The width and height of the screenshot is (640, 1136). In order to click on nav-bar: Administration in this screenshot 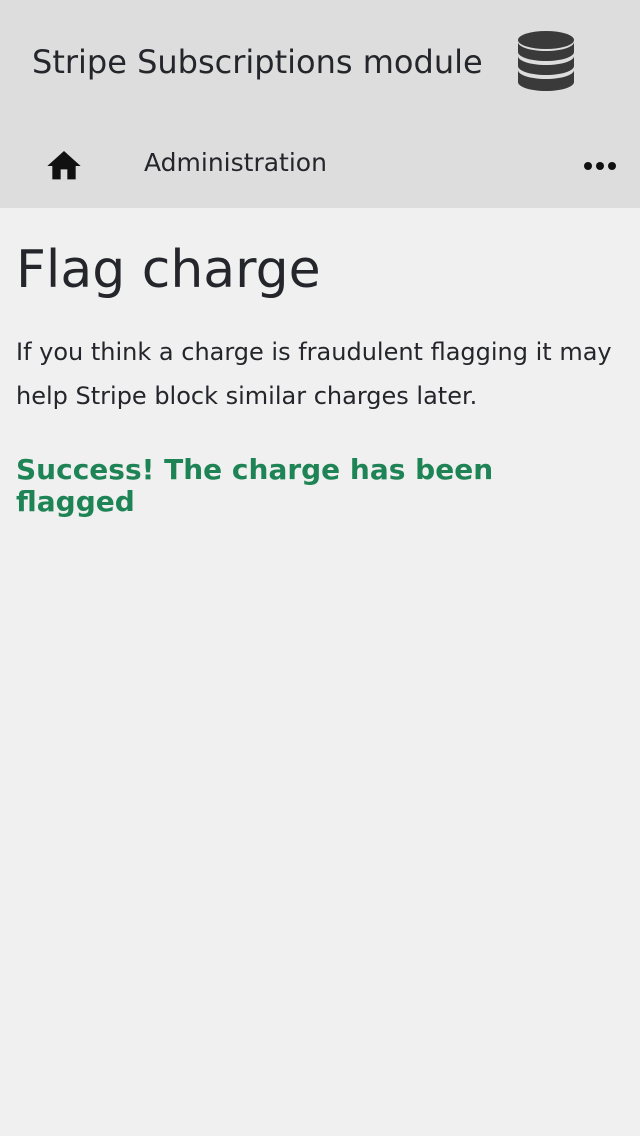, I will do `click(320, 168)`.